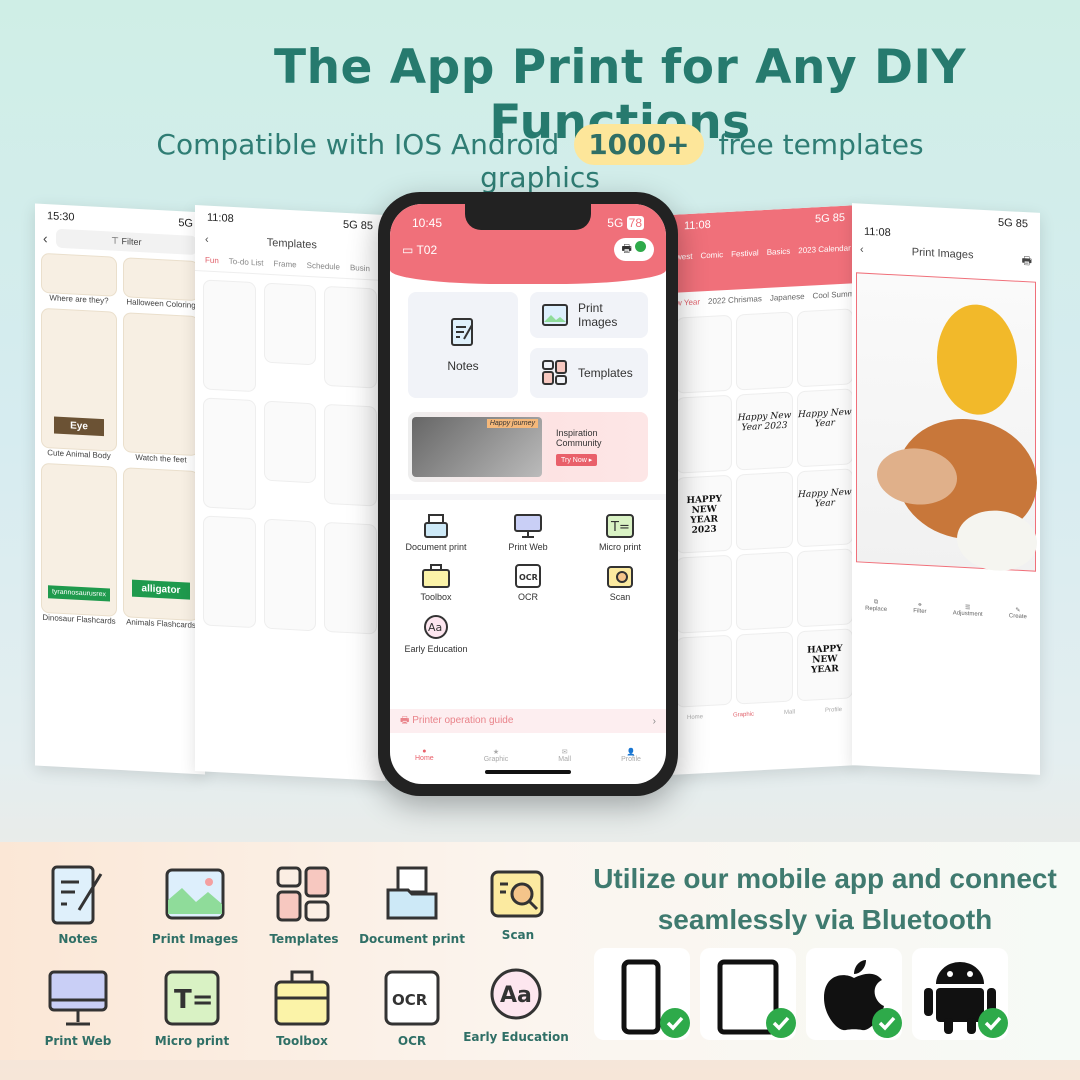 The width and height of the screenshot is (1080, 1080). Describe the element at coordinates (887, 1023) in the screenshot. I see `check-icon` at that location.